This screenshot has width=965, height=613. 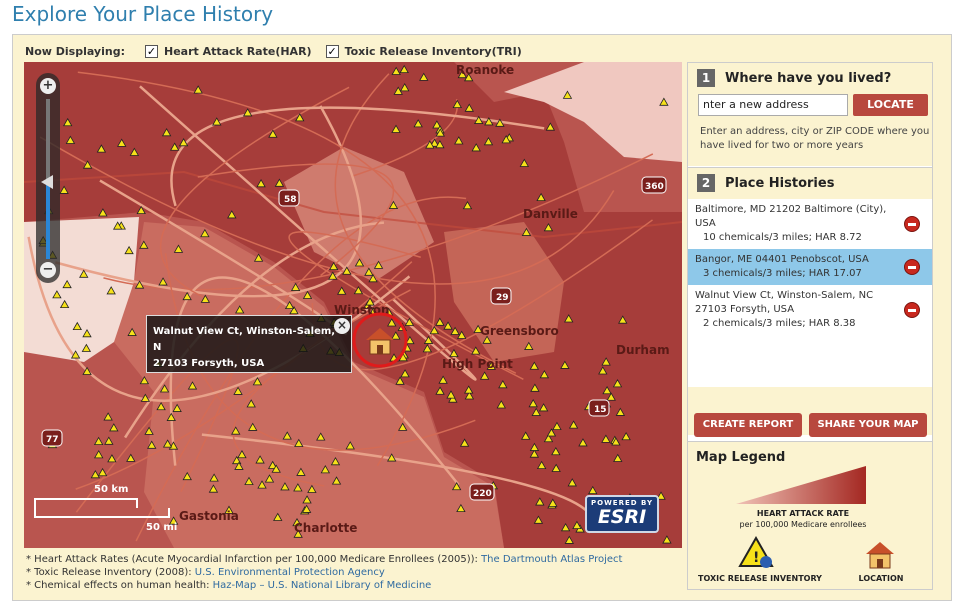 I want to click on source-link: U.S. Environmental Protection Agency, so click(x=290, y=572).